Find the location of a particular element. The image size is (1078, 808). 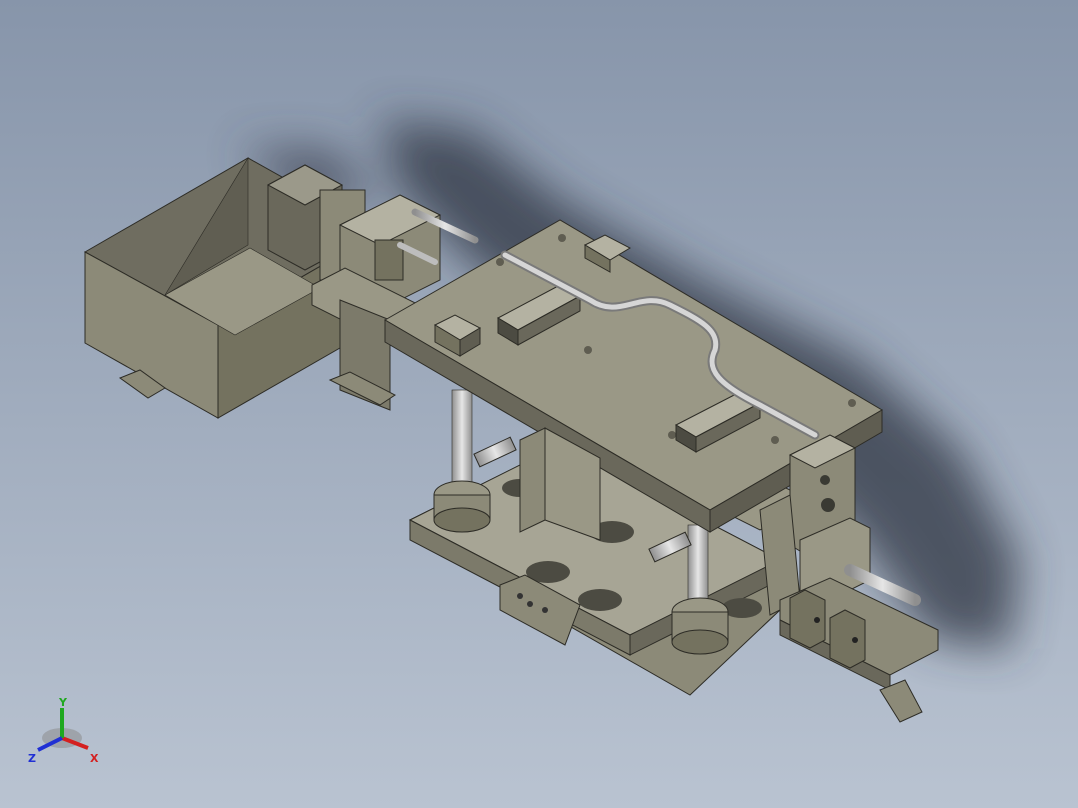

orientation-triad: X Y Z is located at coordinates (65, 730).